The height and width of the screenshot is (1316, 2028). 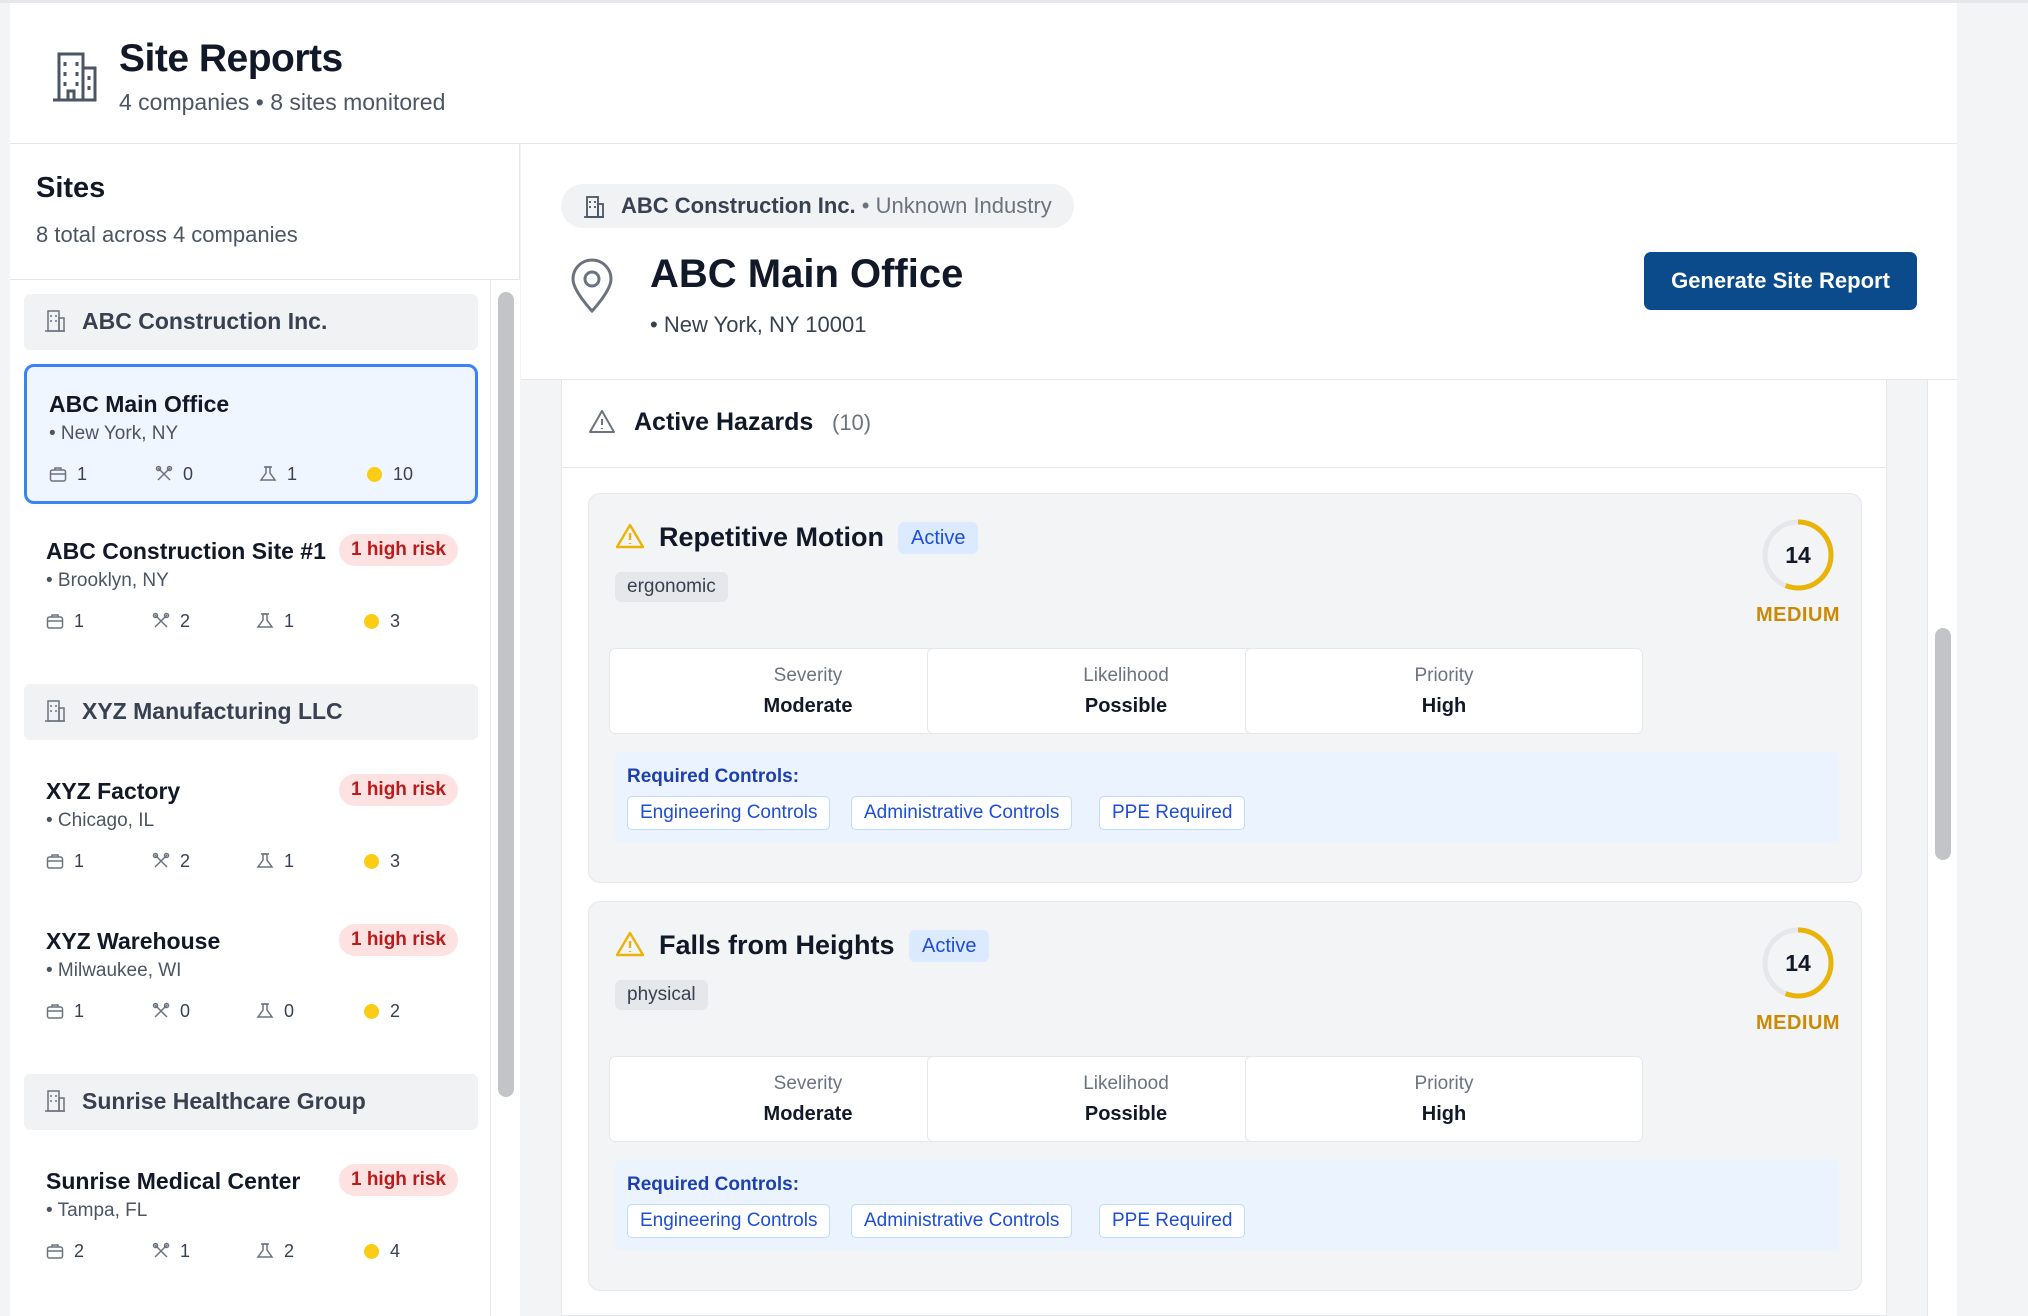 I want to click on risk-score-value: 14, so click(x=1798, y=963).